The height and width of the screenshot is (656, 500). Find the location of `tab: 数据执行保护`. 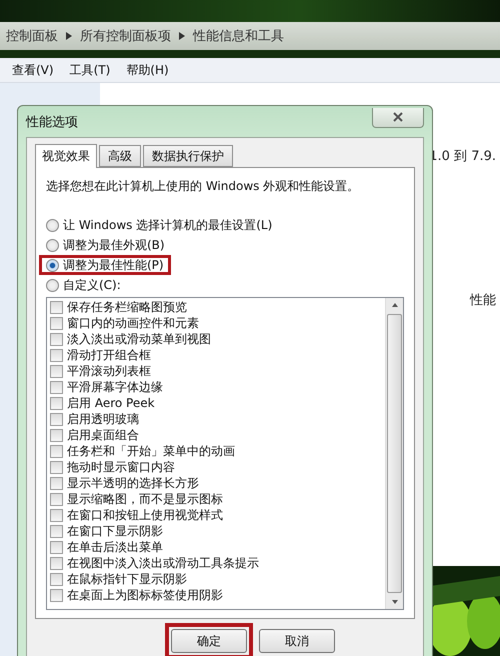

tab: 数据执行保护 is located at coordinates (188, 156).